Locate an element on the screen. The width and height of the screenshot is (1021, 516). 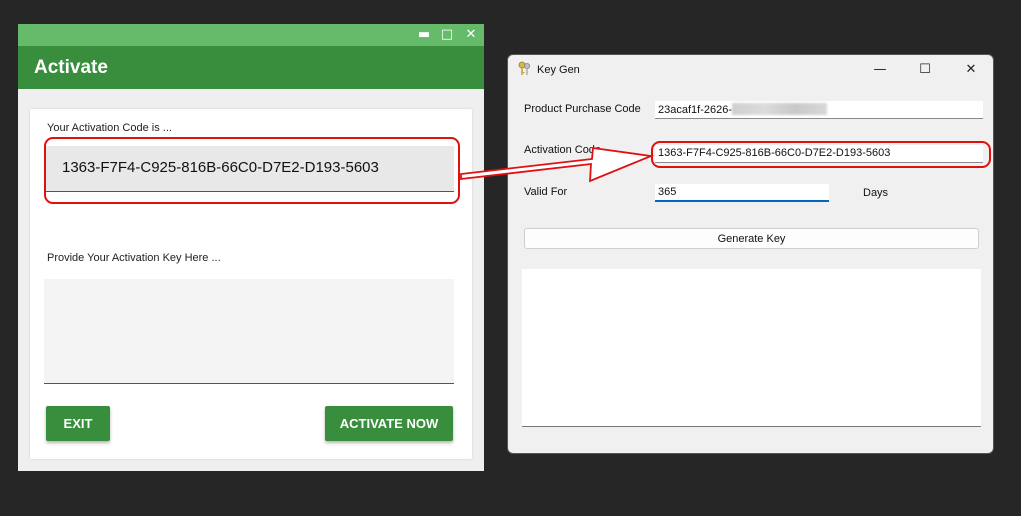
arrow-icon is located at coordinates (557, 164).